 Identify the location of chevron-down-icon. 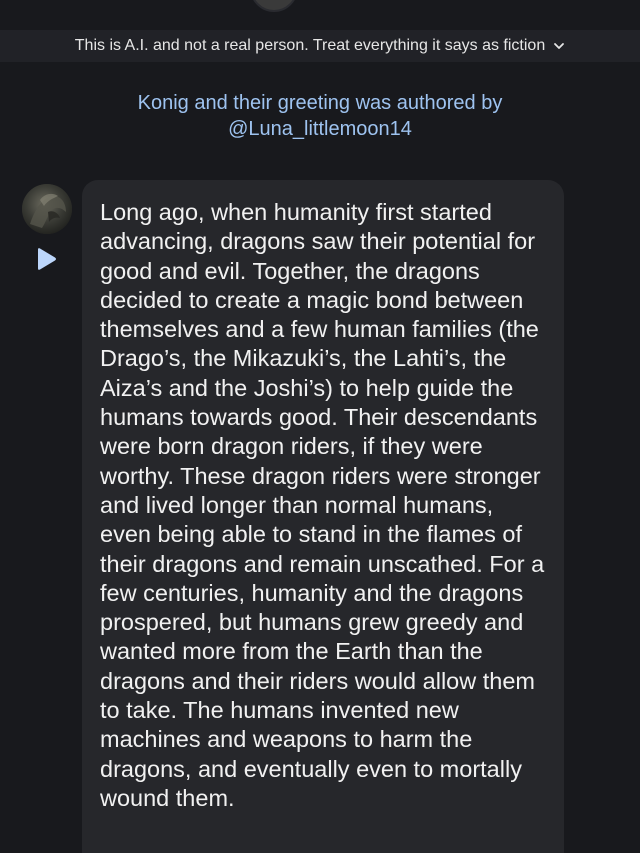
(559, 46).